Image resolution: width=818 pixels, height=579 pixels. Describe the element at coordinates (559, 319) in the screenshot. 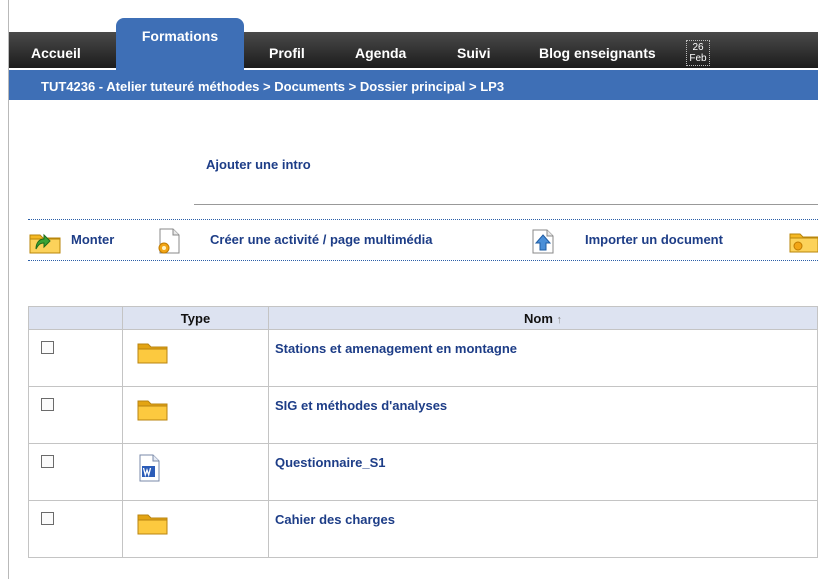

I see `sort-arrow-icon: ↑` at that location.